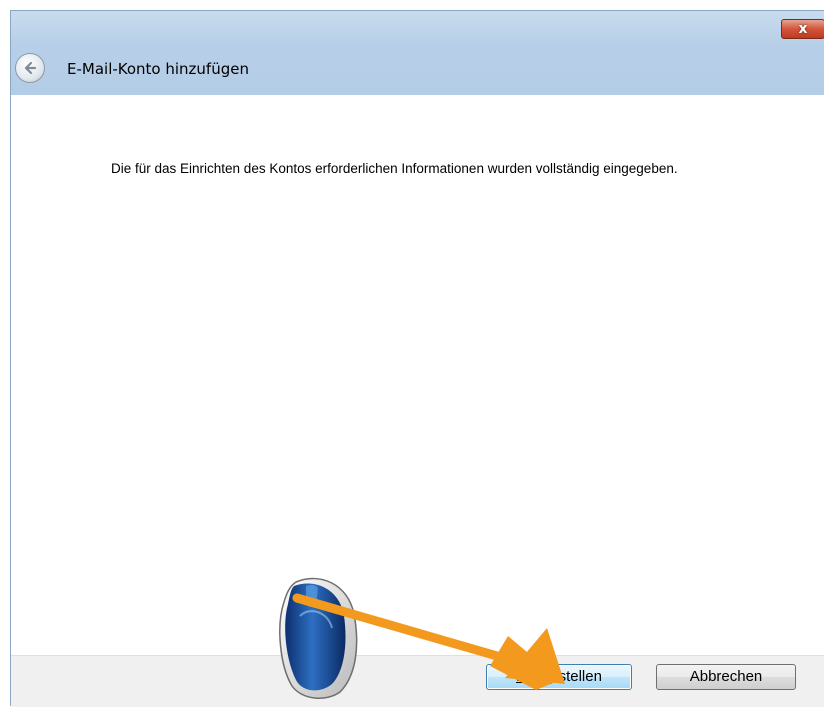 The width and height of the screenshot is (824, 713). I want to click on computer-mouse-icon, so click(318, 638).